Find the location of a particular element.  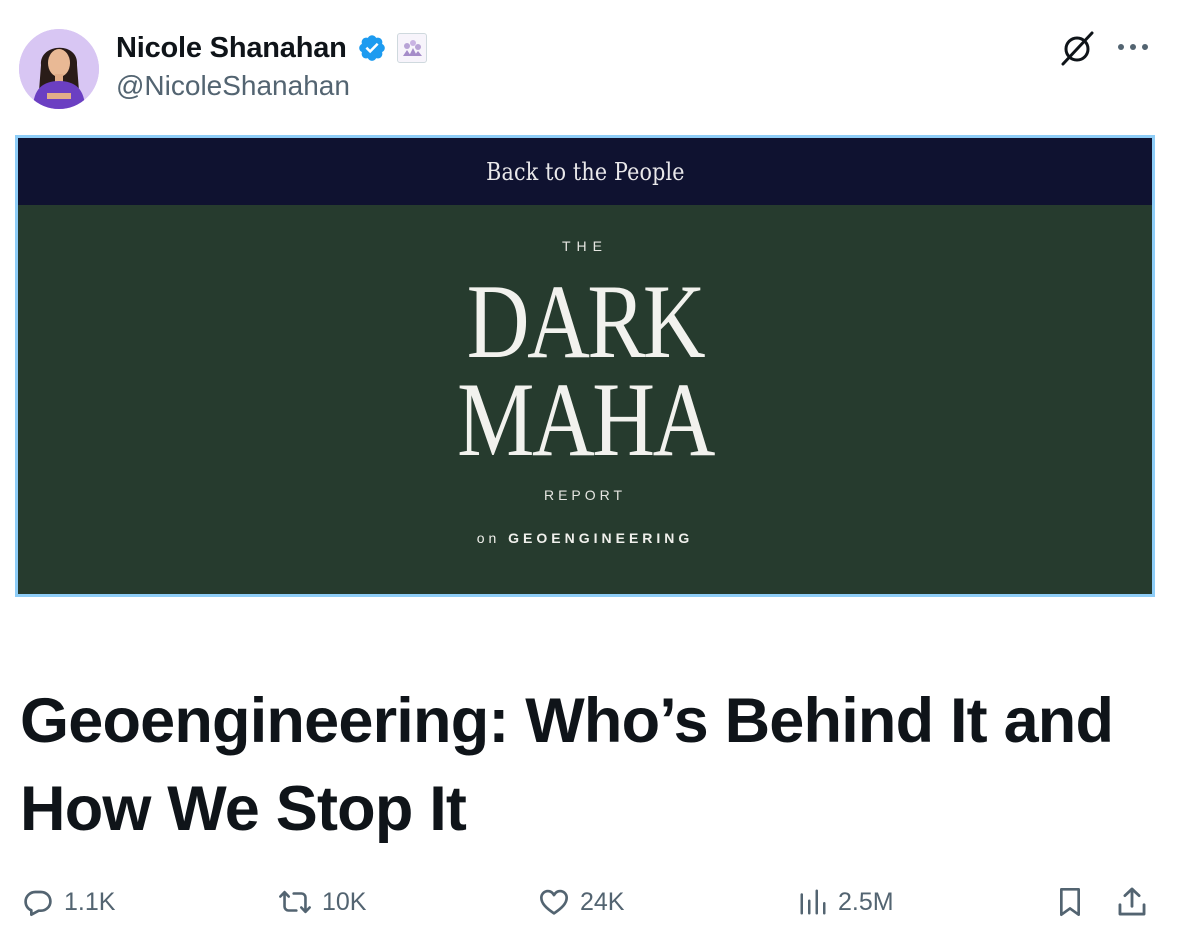

cover-subtitle: on GEOENGINEERING is located at coordinates (585, 538).